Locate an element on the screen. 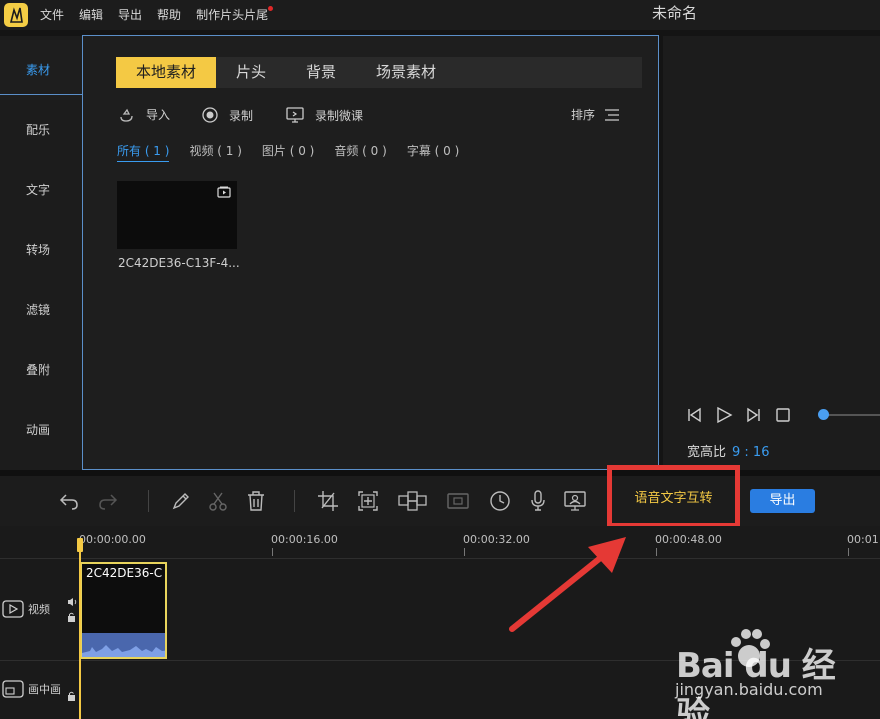 This screenshot has height=719, width=880. duration-clock-icon is located at coordinates (500, 501).